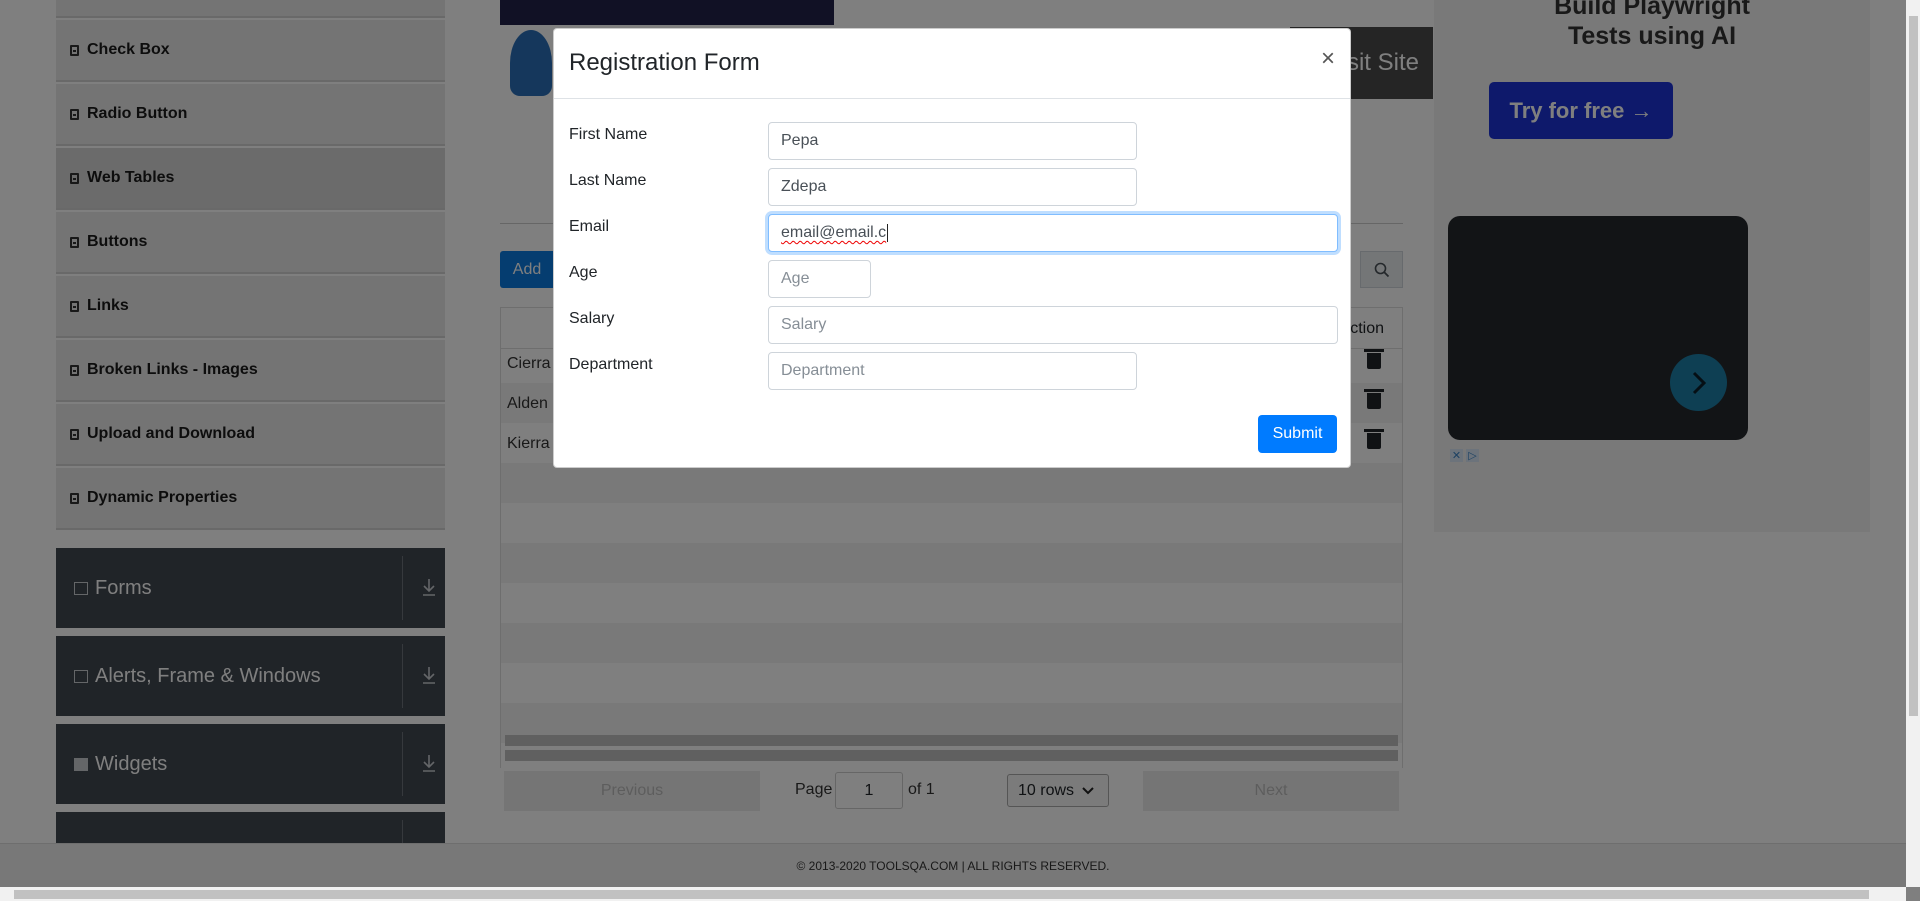  What do you see at coordinates (952, 187) in the screenshot?
I see `last-name-input: Zdepa` at bounding box center [952, 187].